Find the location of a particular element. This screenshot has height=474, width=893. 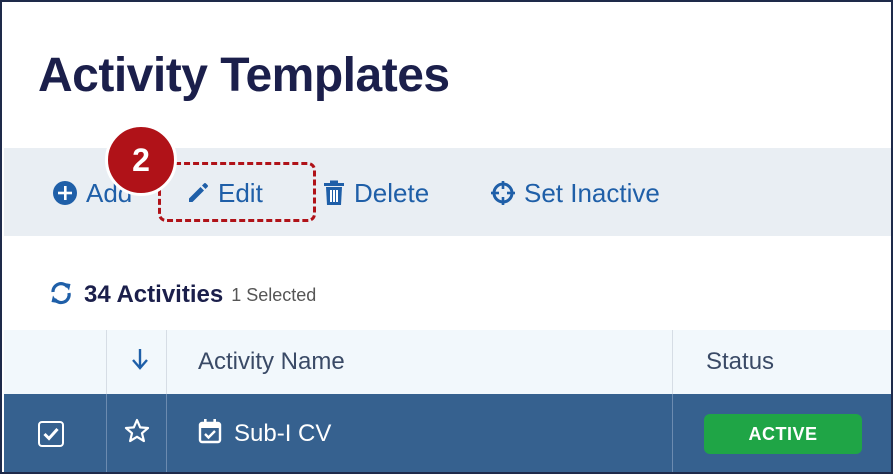

row-checkbox is located at coordinates (51, 433).